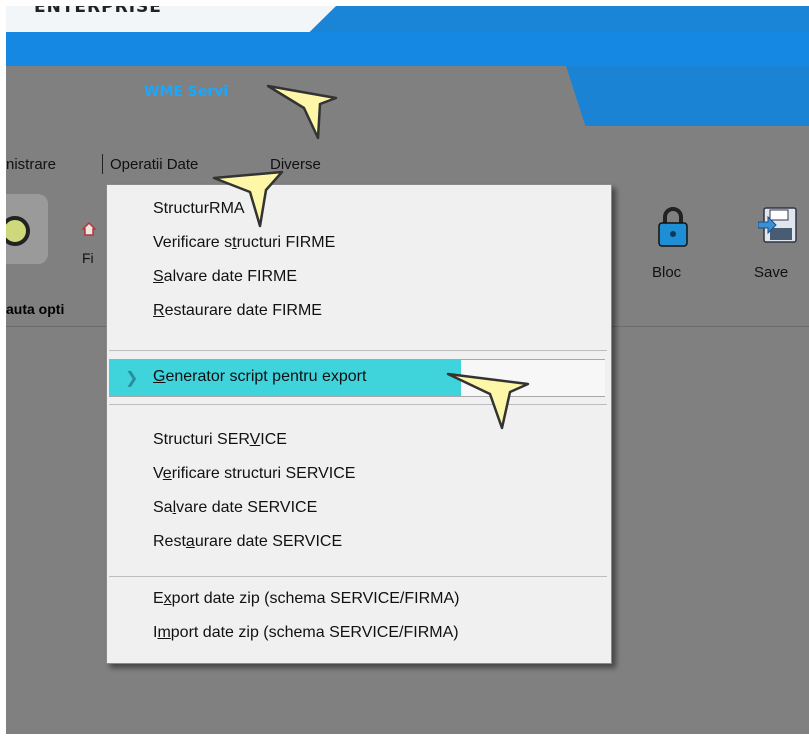 Image resolution: width=809 pixels, height=740 pixels. I want to click on menu-item-text: urare date SERVICE, so click(268, 541).